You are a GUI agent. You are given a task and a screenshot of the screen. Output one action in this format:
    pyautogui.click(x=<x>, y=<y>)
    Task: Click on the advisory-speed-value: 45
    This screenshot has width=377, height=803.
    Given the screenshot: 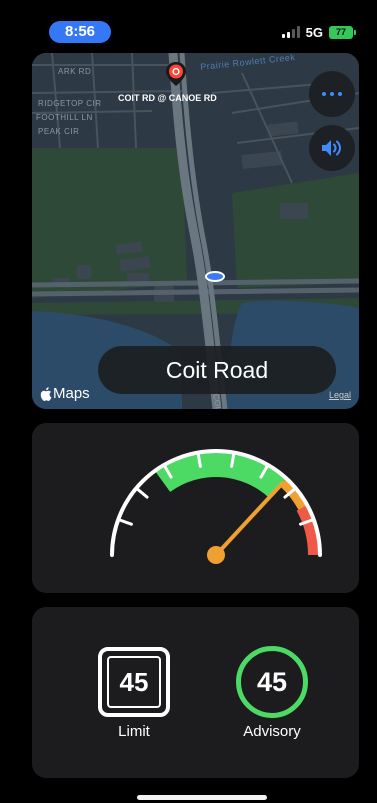 What is the action you would take?
    pyautogui.click(x=272, y=681)
    